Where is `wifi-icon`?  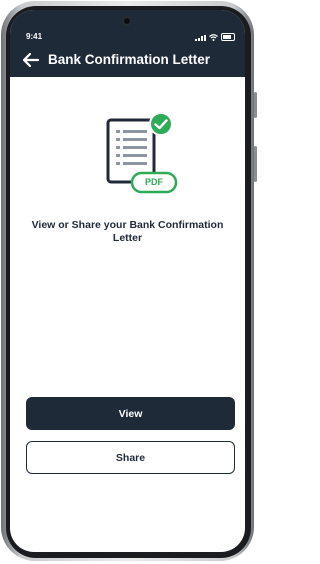
wifi-icon is located at coordinates (213, 37).